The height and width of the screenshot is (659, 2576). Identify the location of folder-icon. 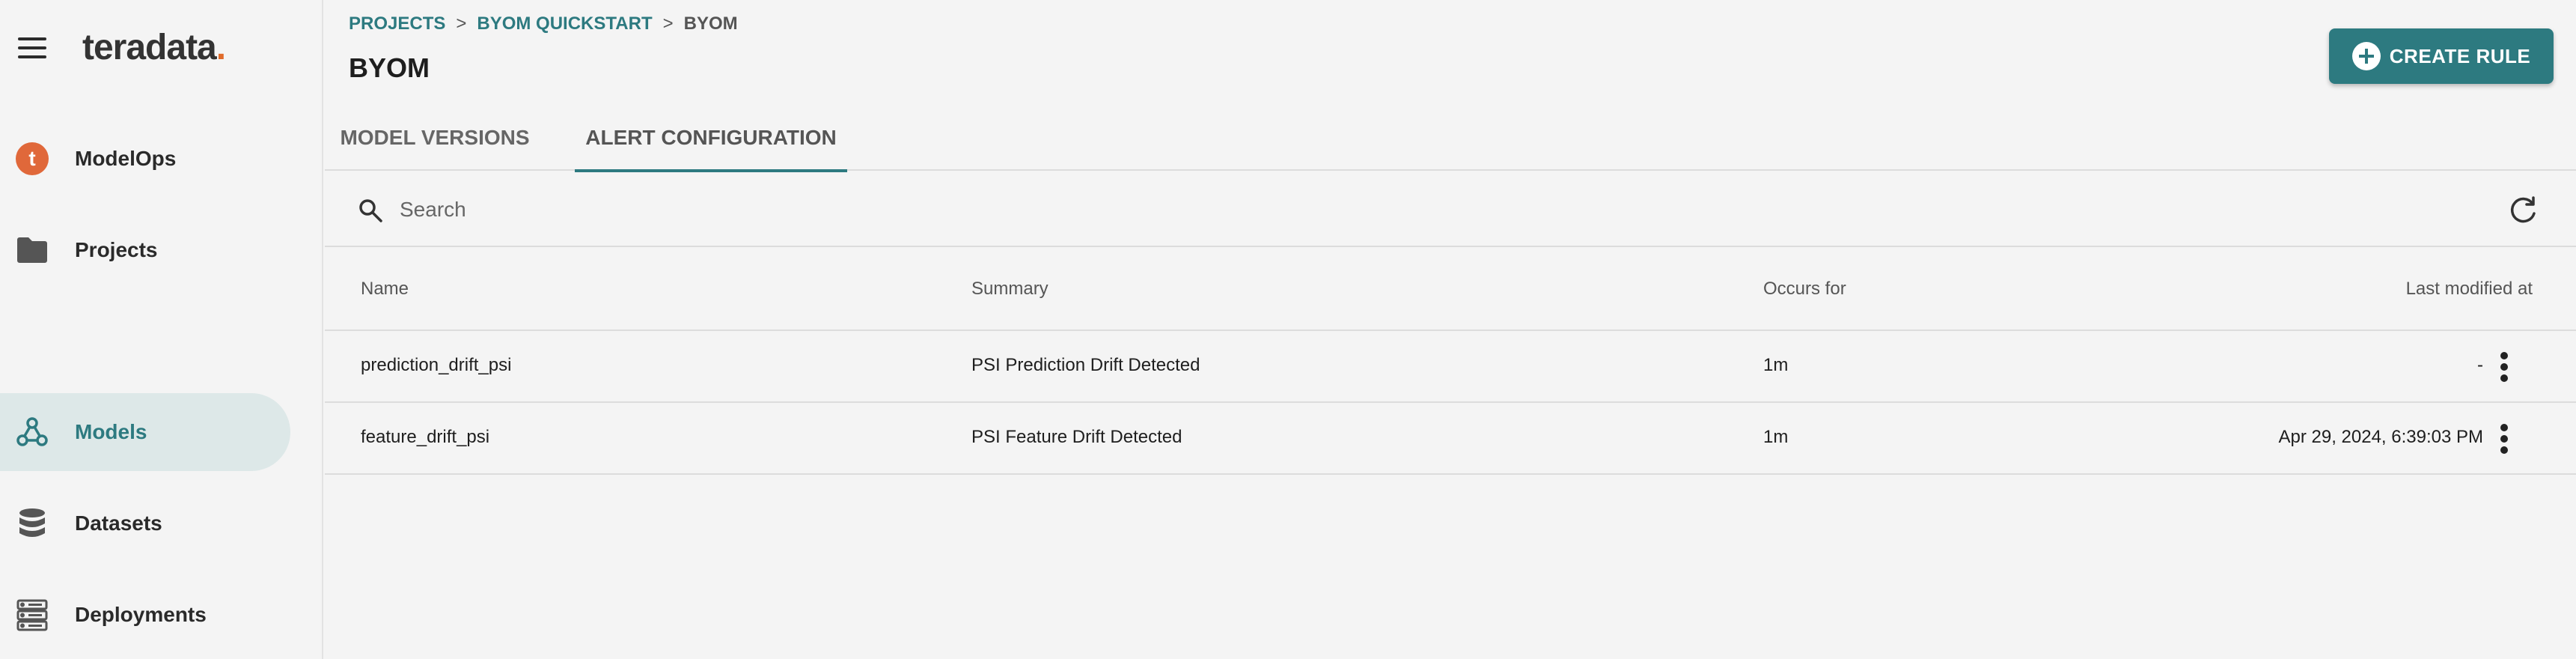
(32, 250).